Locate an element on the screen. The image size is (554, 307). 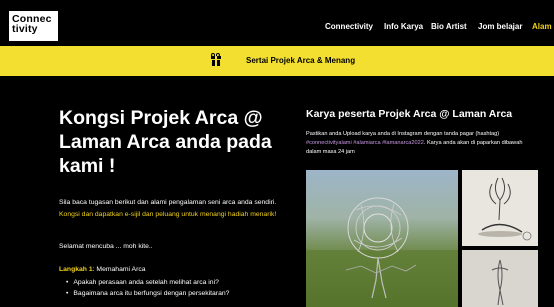
promo-banner-text: Sertai Projek Arca & Menang is located at coordinates (301, 60).